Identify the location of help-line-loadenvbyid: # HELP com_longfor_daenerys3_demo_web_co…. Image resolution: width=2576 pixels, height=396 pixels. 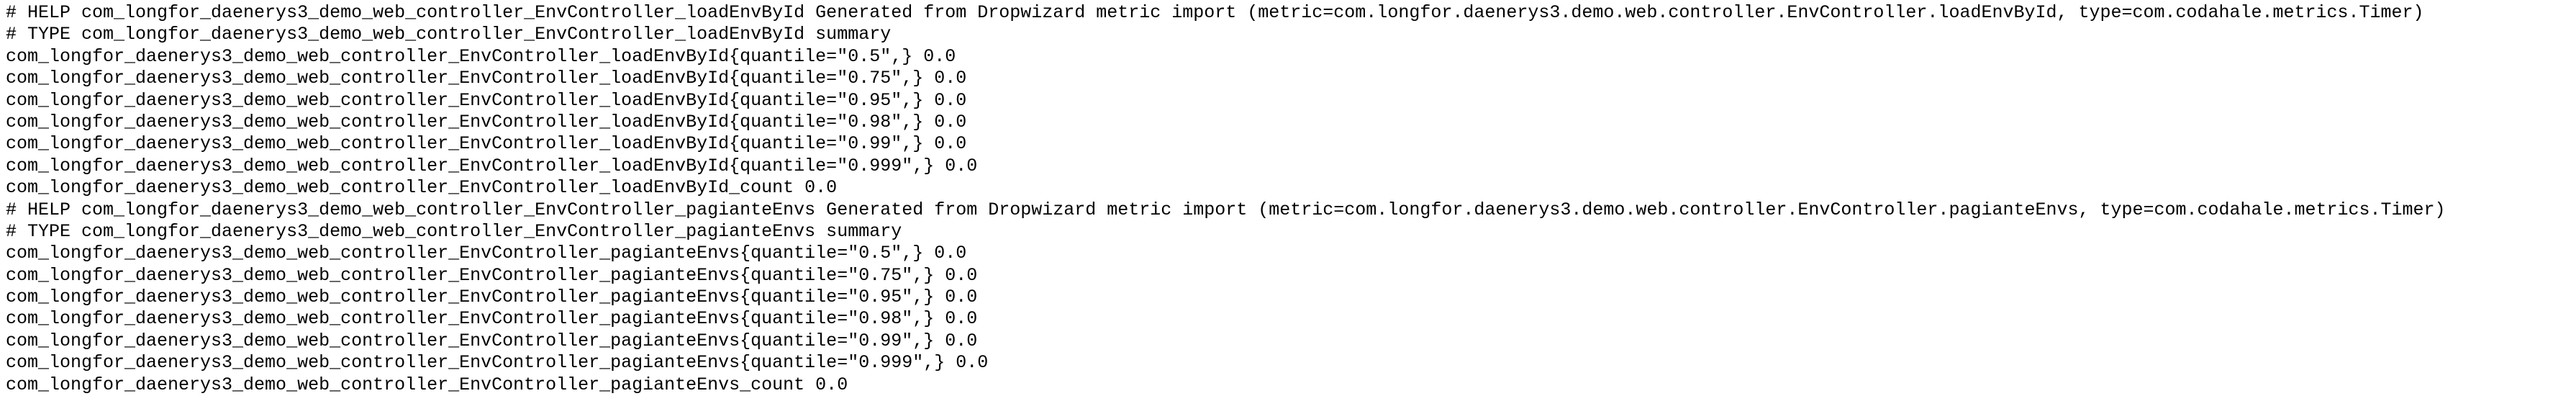
(1215, 12).